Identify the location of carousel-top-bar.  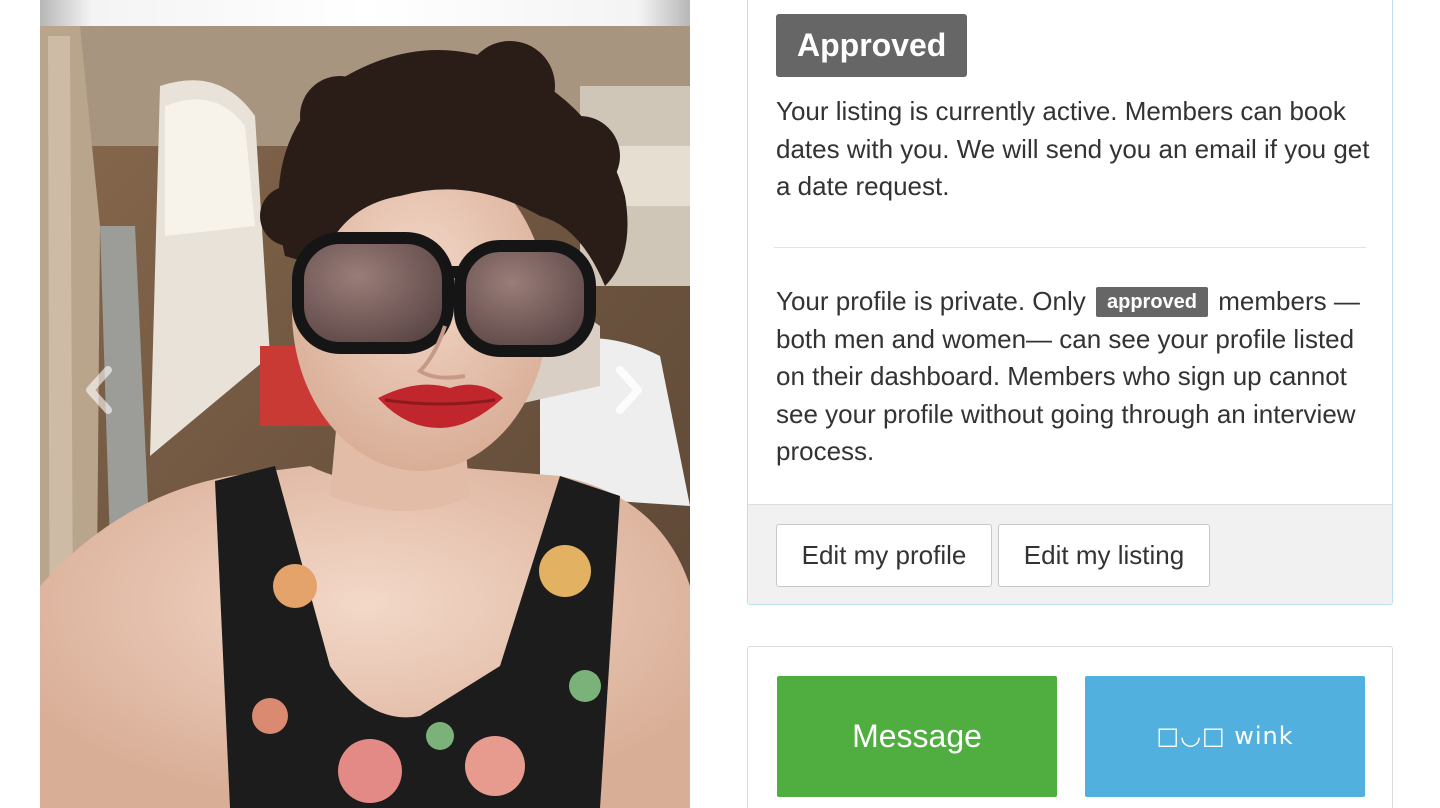
(365, 13).